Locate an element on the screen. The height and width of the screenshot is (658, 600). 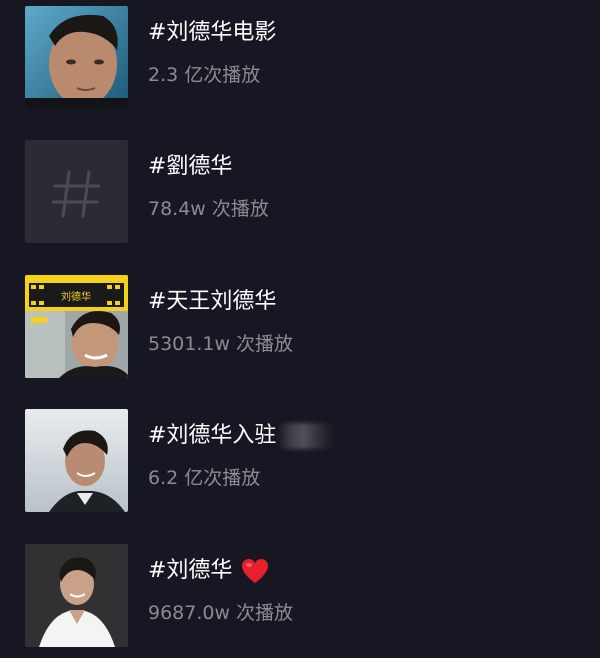
topic-title-text: #刘德华 is located at coordinates (190, 570).